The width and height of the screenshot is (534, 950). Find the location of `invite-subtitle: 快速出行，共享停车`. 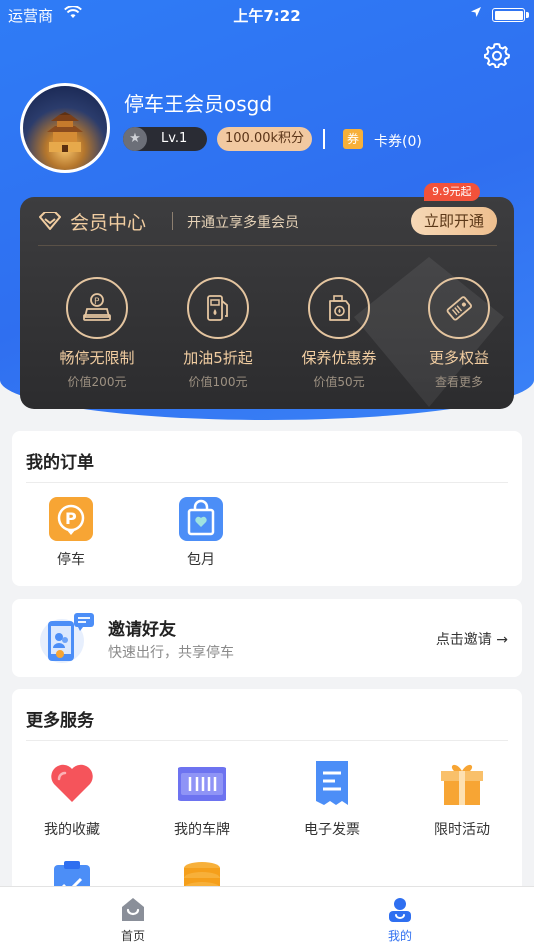

invite-subtitle: 快速出行，共享停车 is located at coordinates (171, 653).